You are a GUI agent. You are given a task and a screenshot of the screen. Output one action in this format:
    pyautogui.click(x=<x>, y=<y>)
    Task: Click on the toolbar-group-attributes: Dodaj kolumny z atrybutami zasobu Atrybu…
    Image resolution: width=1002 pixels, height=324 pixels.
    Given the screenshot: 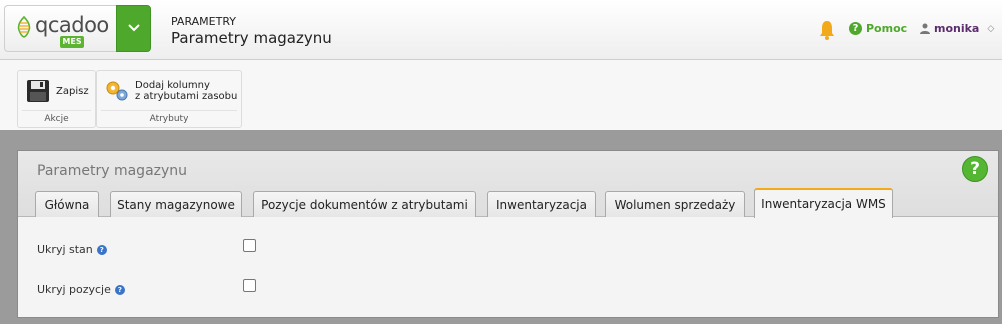 What is the action you would take?
    pyautogui.click(x=169, y=99)
    